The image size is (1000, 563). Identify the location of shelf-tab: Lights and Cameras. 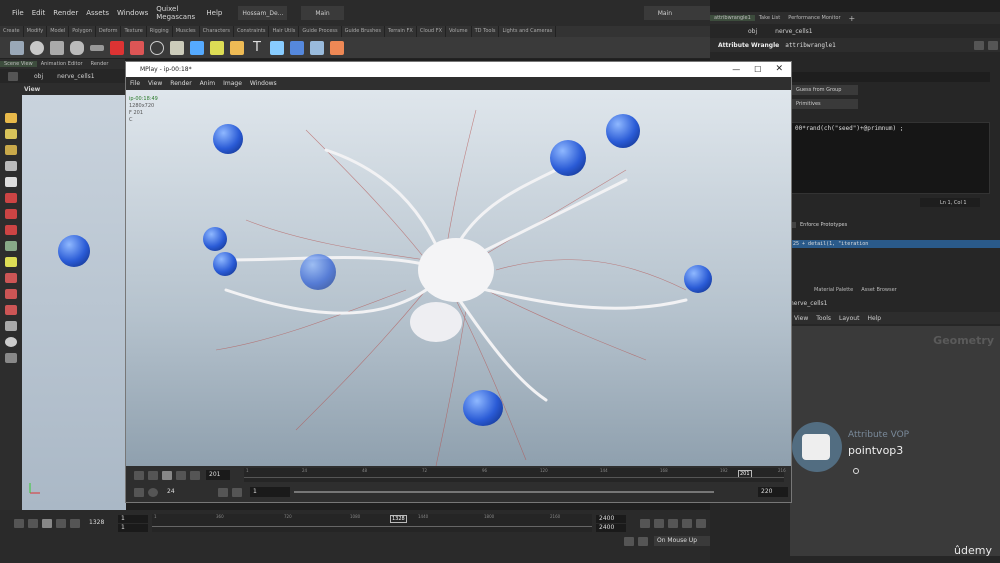
(528, 31).